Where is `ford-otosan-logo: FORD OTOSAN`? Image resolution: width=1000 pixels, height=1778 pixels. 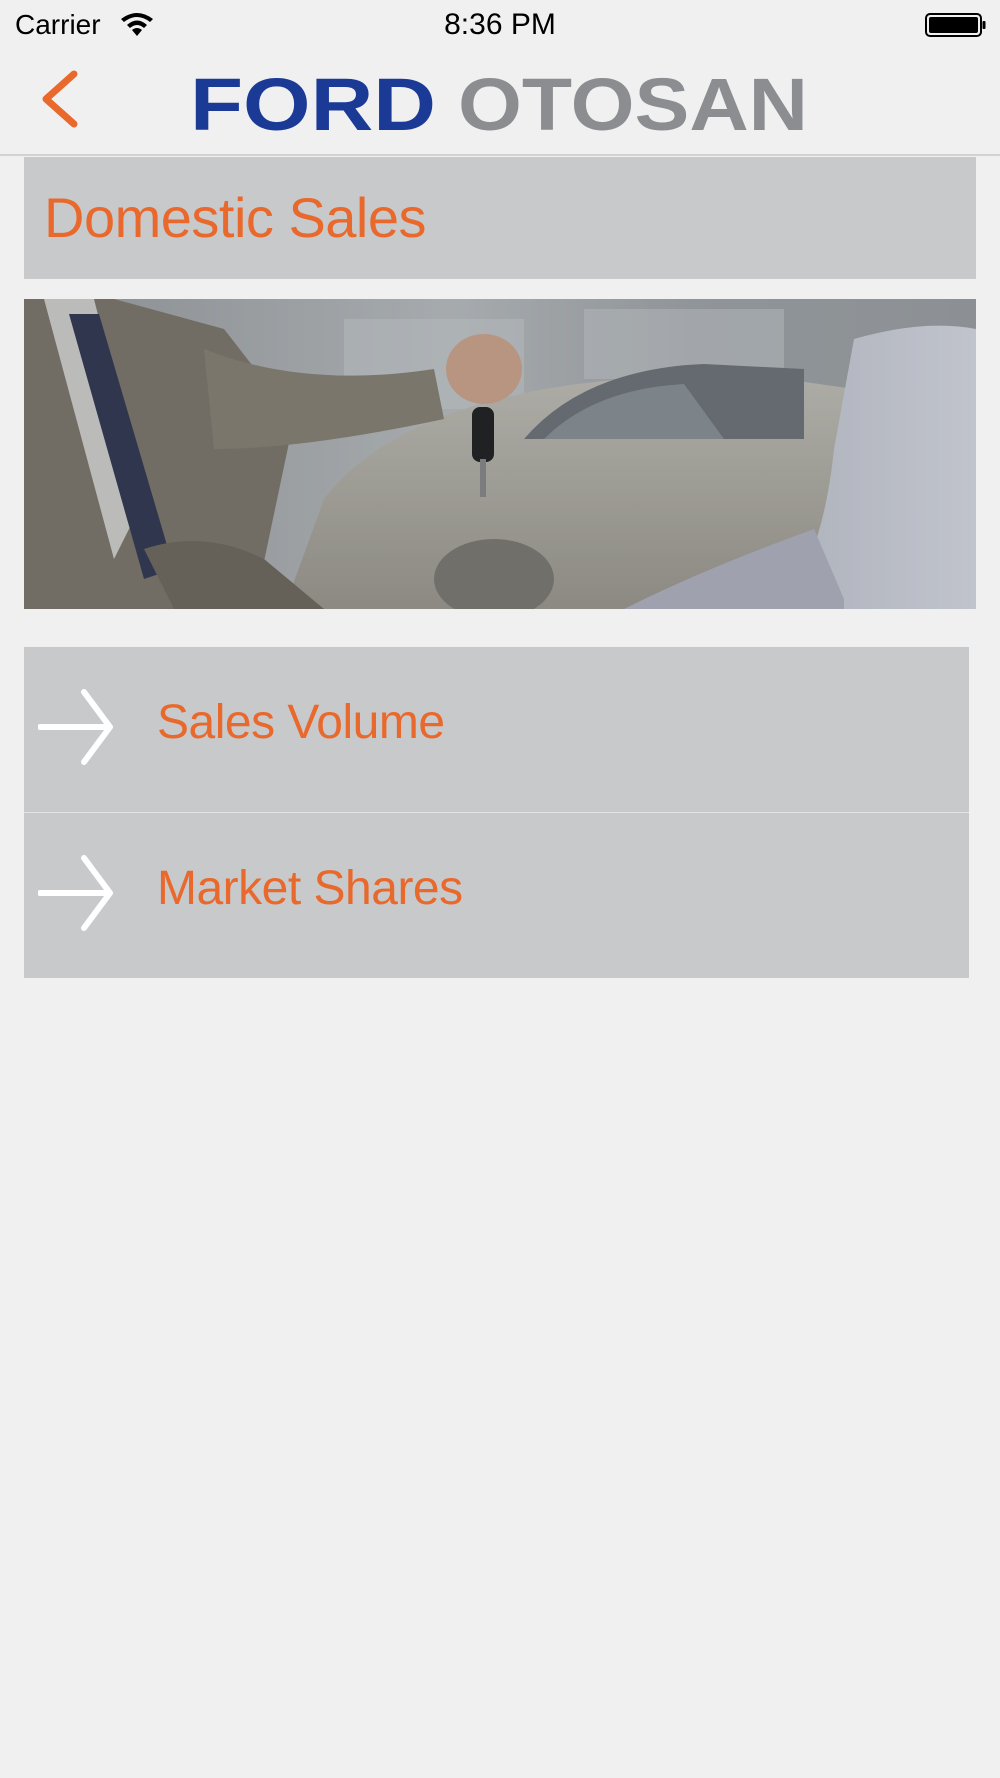 ford-otosan-logo: FORD OTOSAN is located at coordinates (499, 104).